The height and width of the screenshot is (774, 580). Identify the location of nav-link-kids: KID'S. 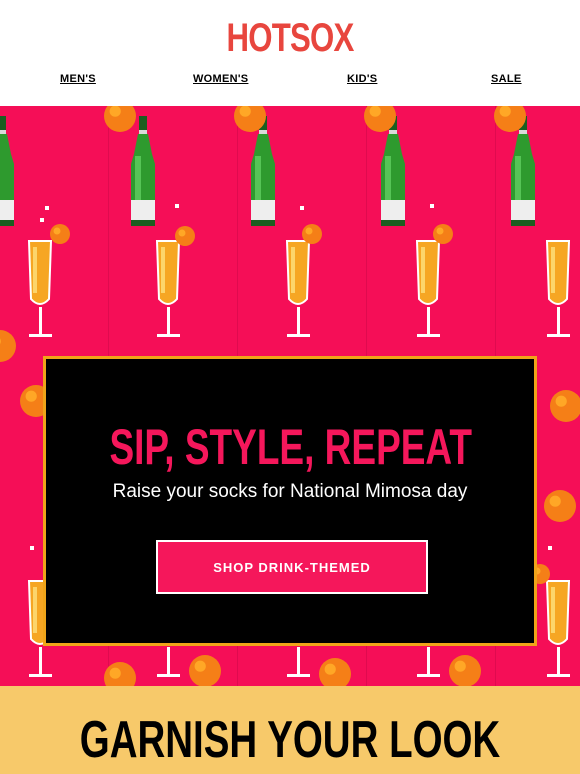
(362, 79).